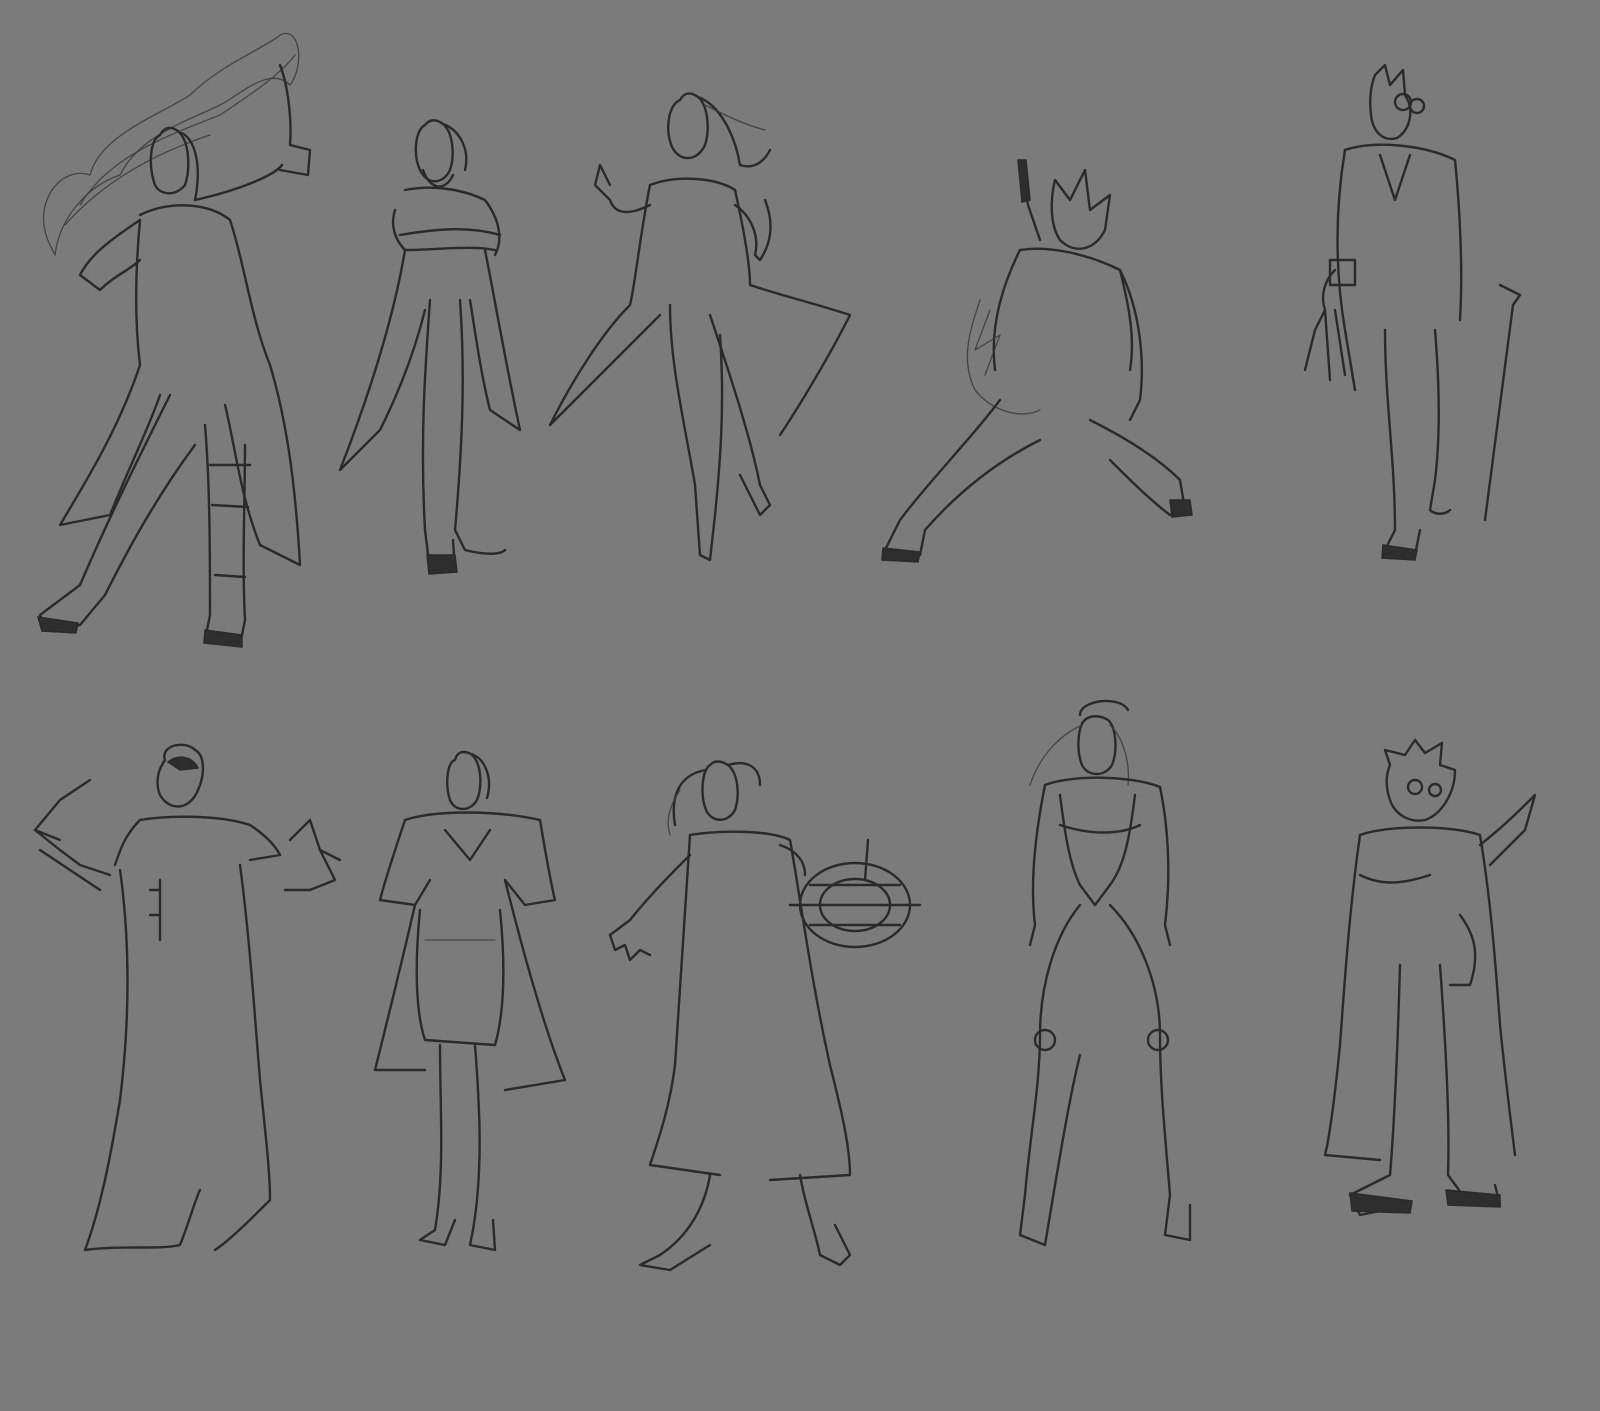 The image size is (1600, 1411). I want to click on figure-android-bodysuit-headband, so click(1105, 995).